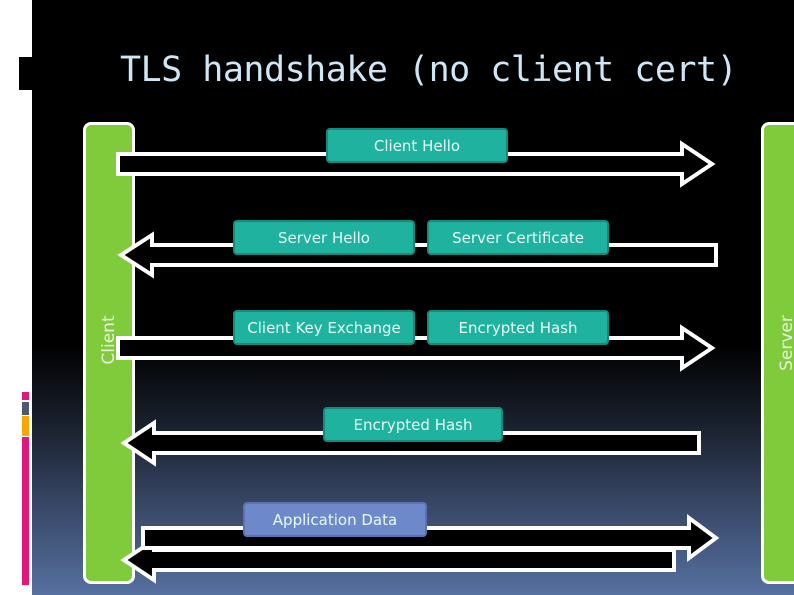 The image size is (794, 595). I want to click on sidebar-decoration-pink-bottom, so click(25, 511).